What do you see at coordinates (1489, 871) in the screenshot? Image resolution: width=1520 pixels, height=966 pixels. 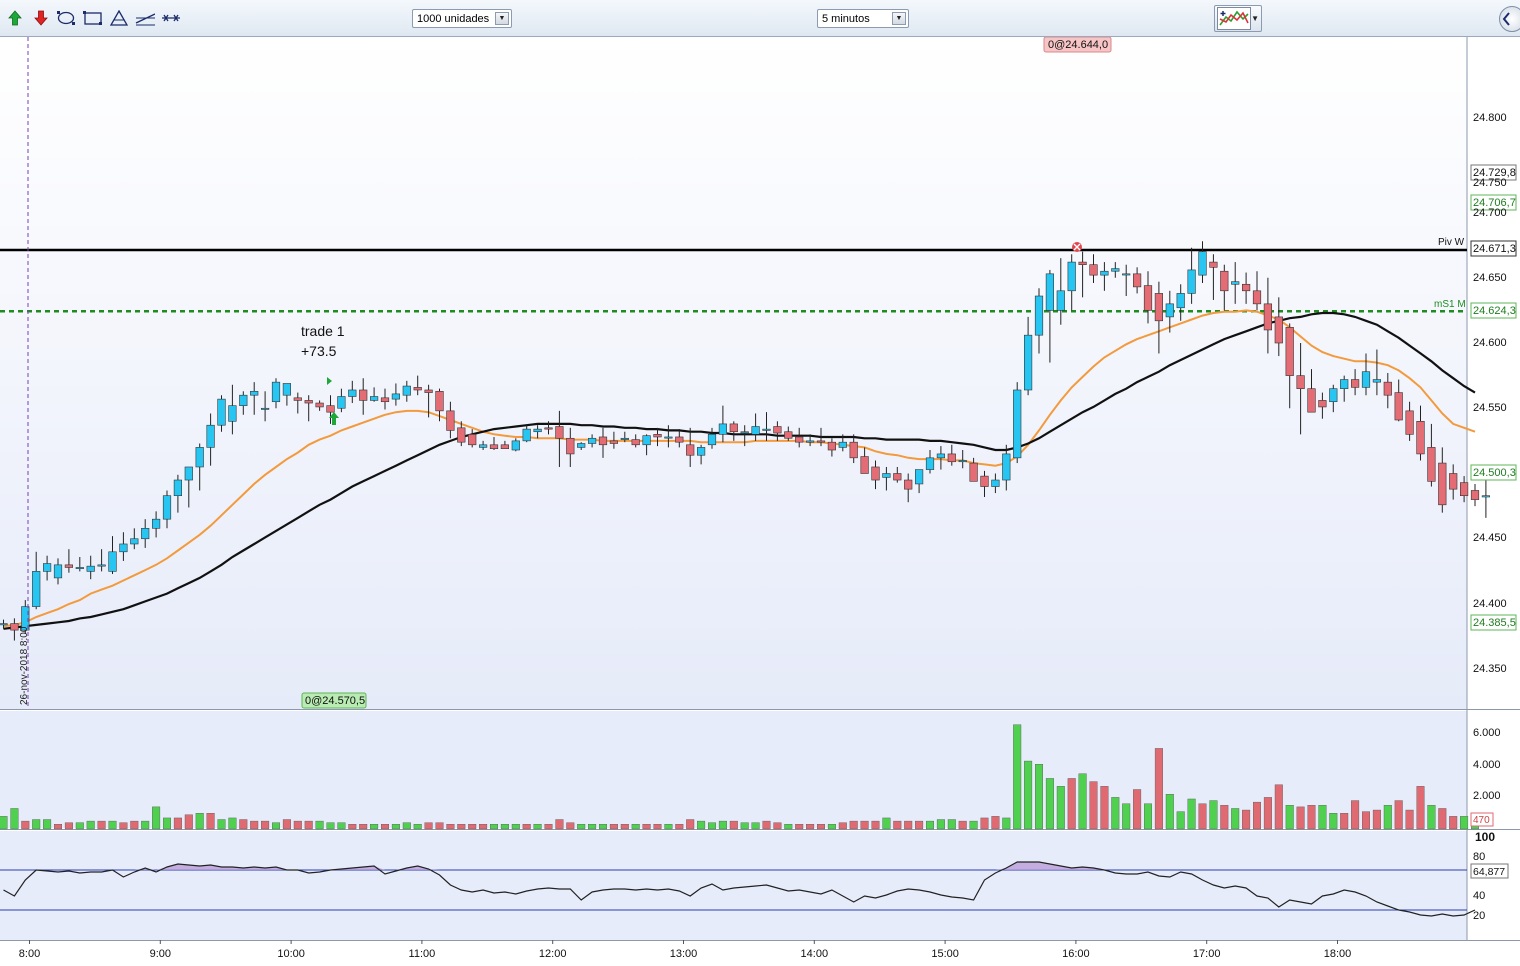 I see `tag-rsi-last: 64,877` at bounding box center [1489, 871].